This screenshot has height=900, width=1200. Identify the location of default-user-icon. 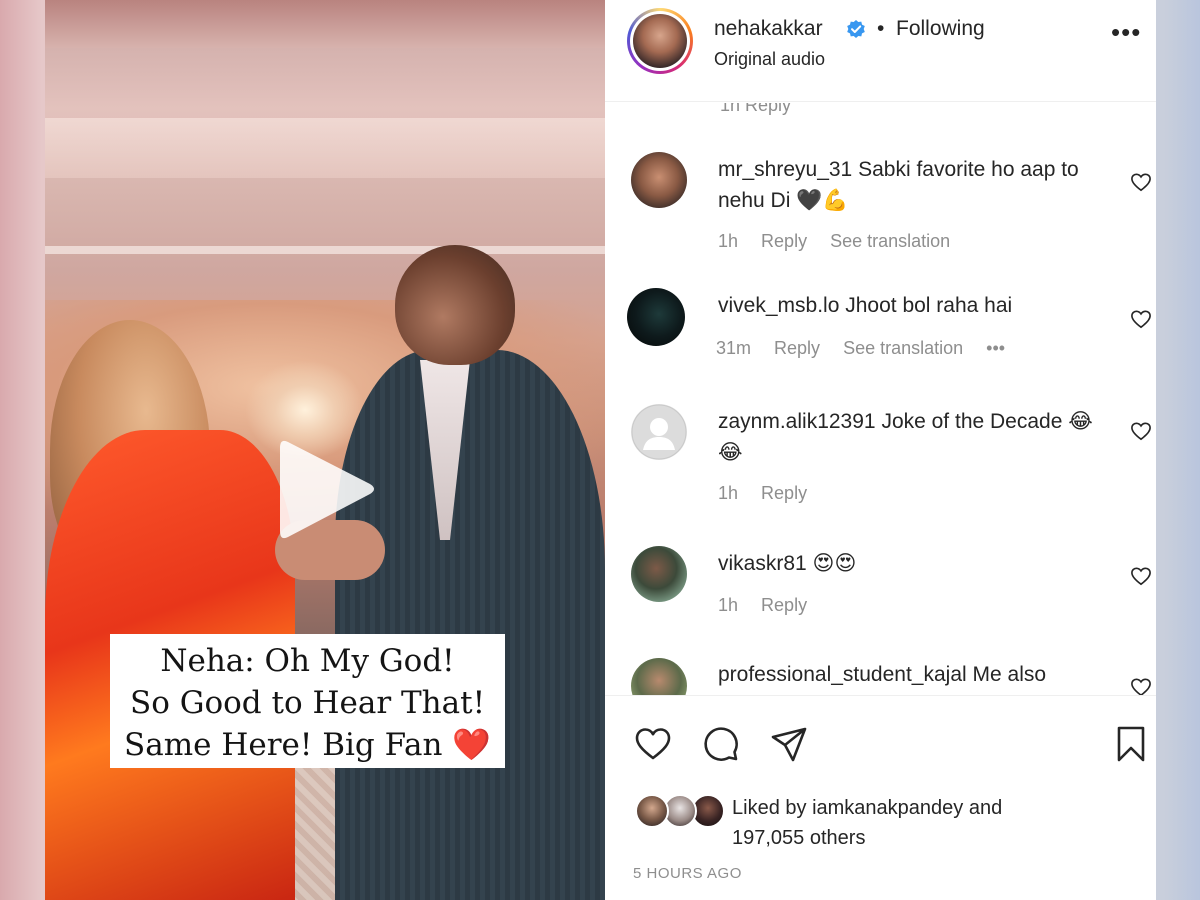
(659, 432).